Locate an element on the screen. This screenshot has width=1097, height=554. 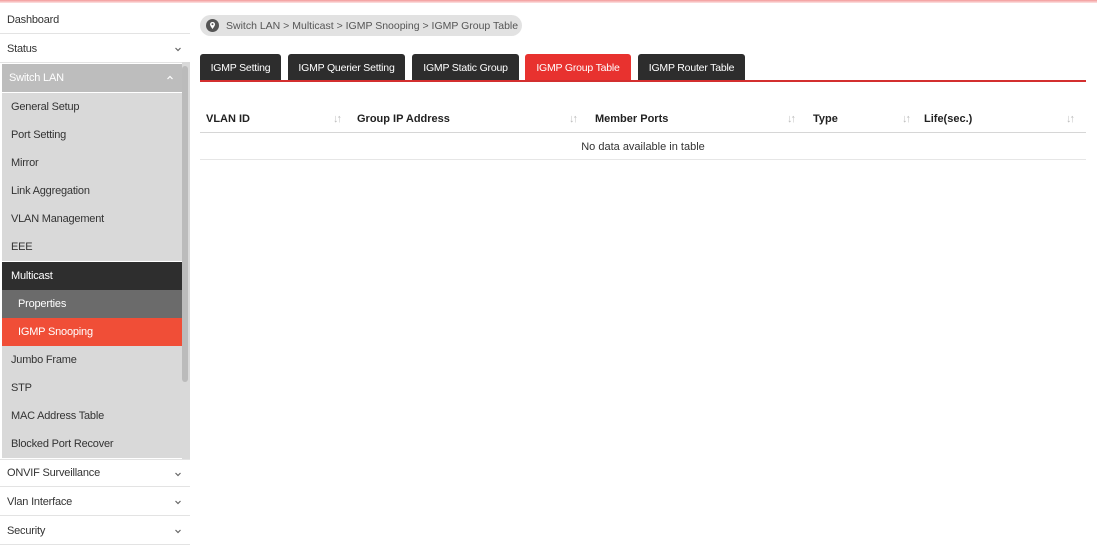
column-label: Member Ports is located at coordinates (632, 119).